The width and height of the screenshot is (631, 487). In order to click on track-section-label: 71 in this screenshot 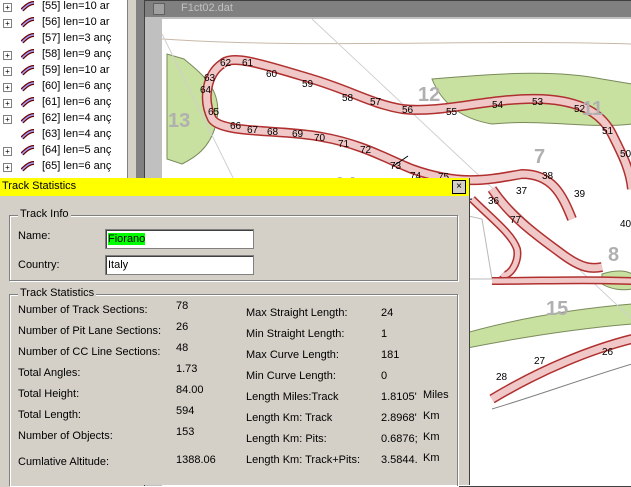, I will do `click(344, 144)`.